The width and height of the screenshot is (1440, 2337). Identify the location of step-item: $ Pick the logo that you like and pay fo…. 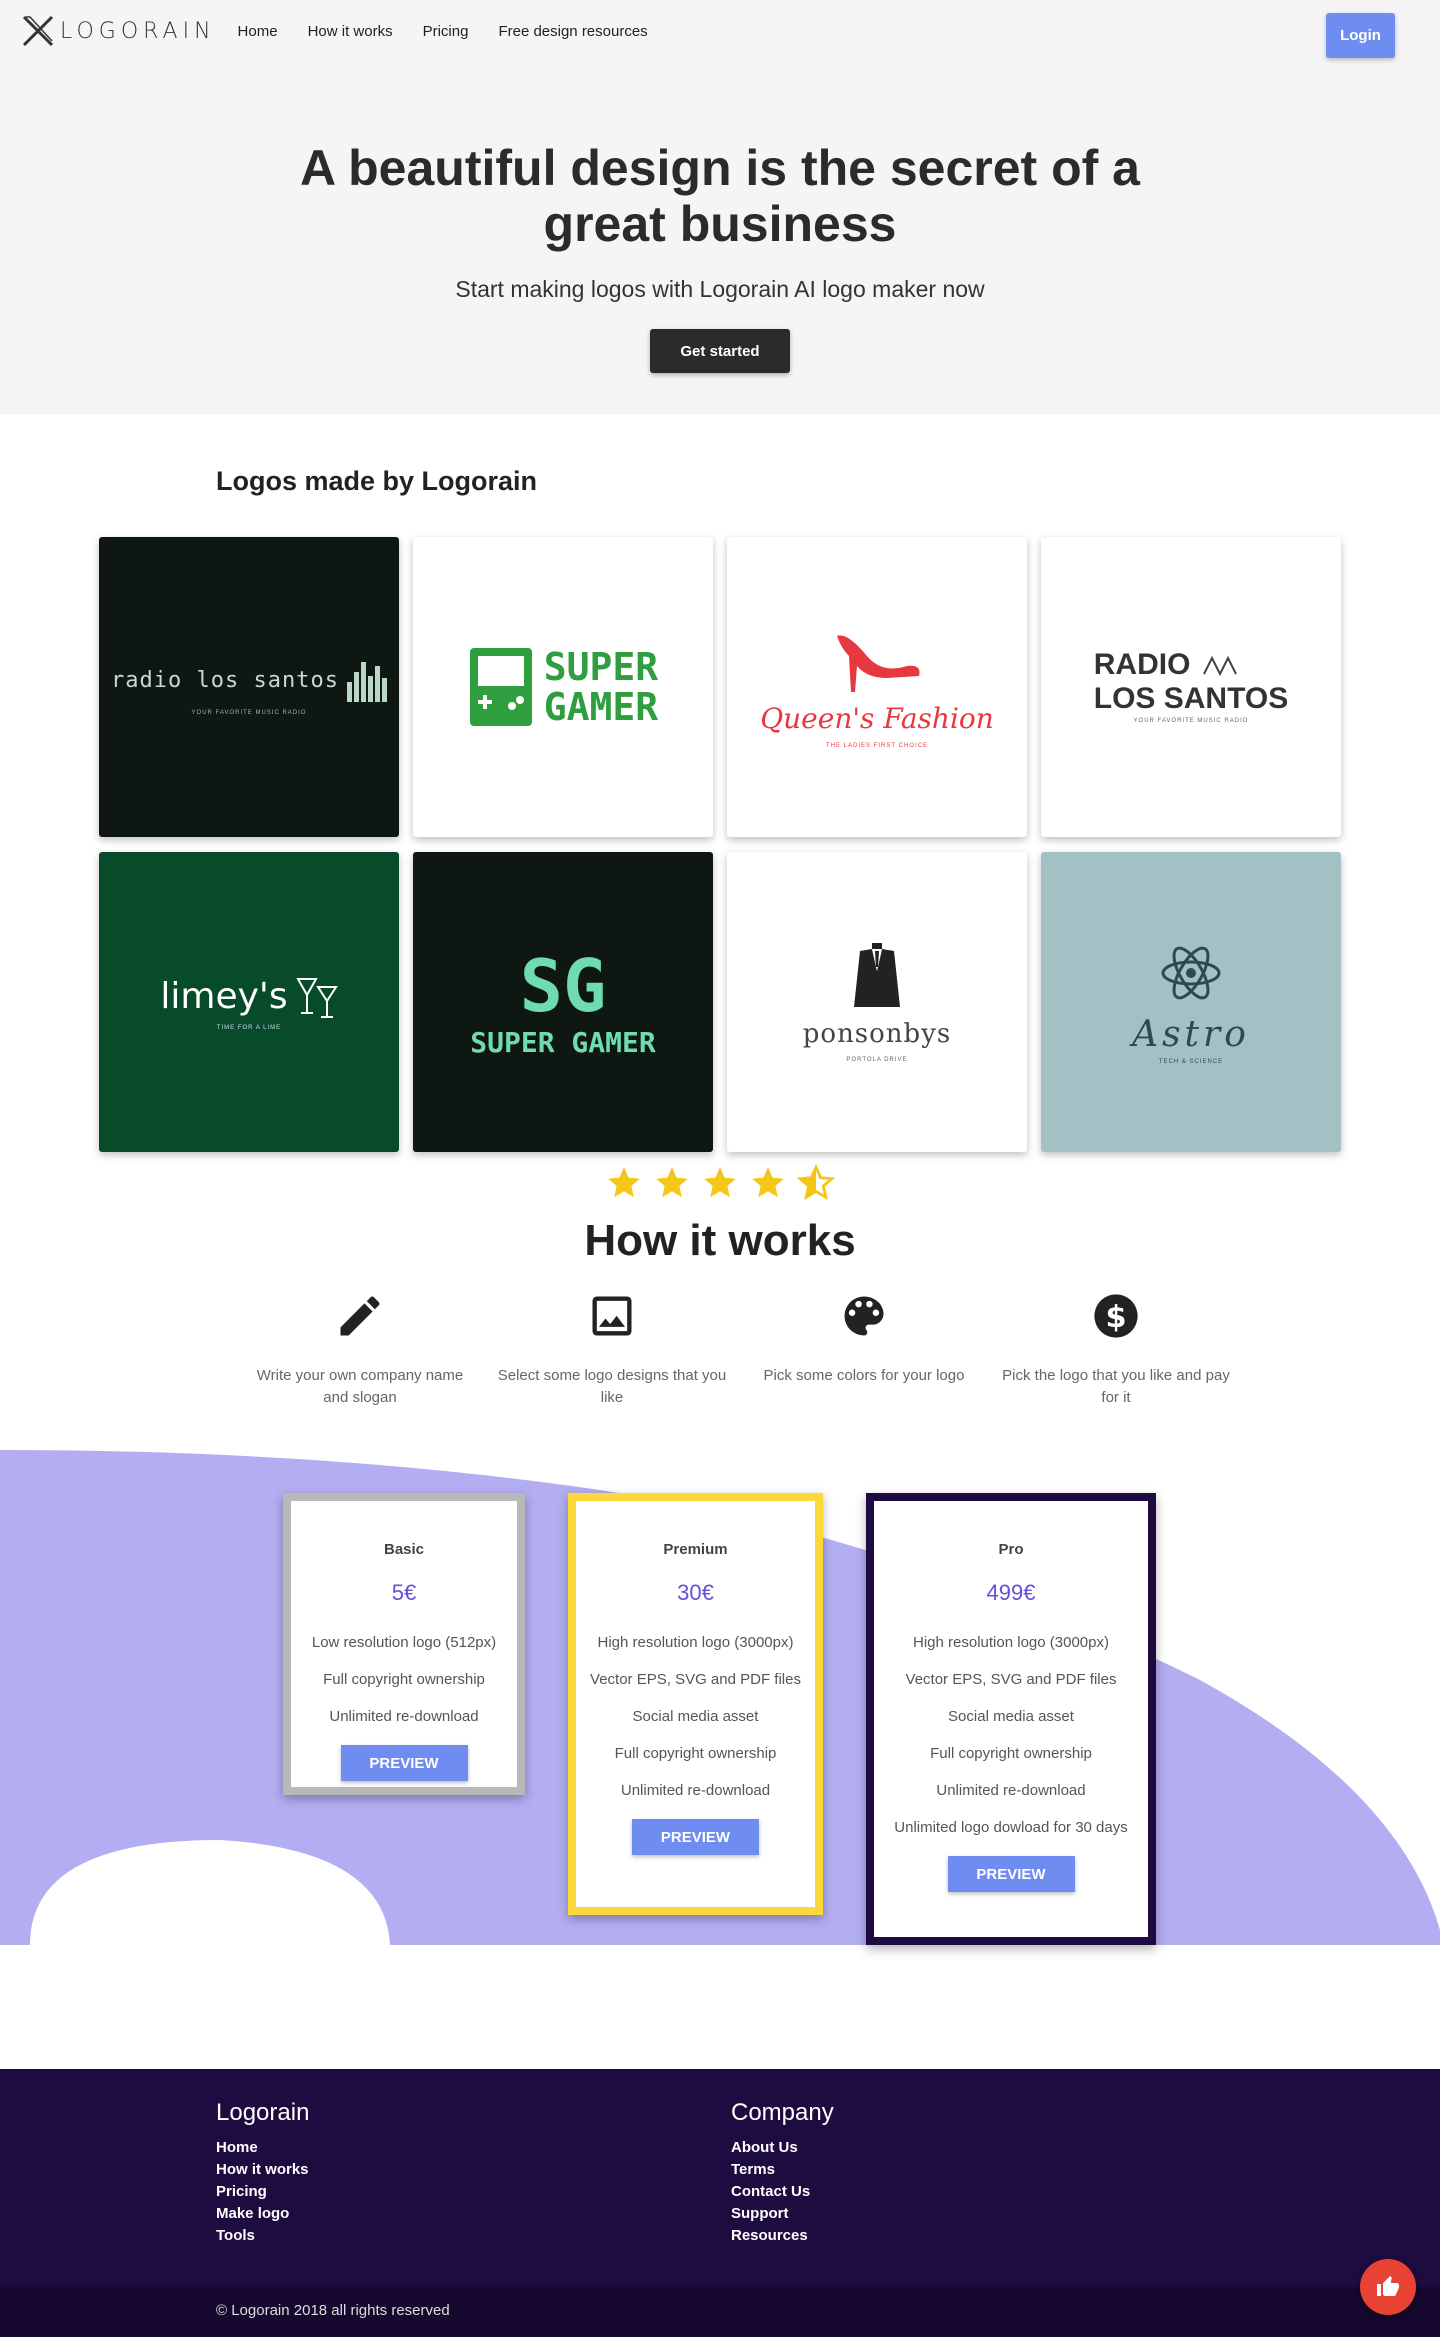
(1116, 1349).